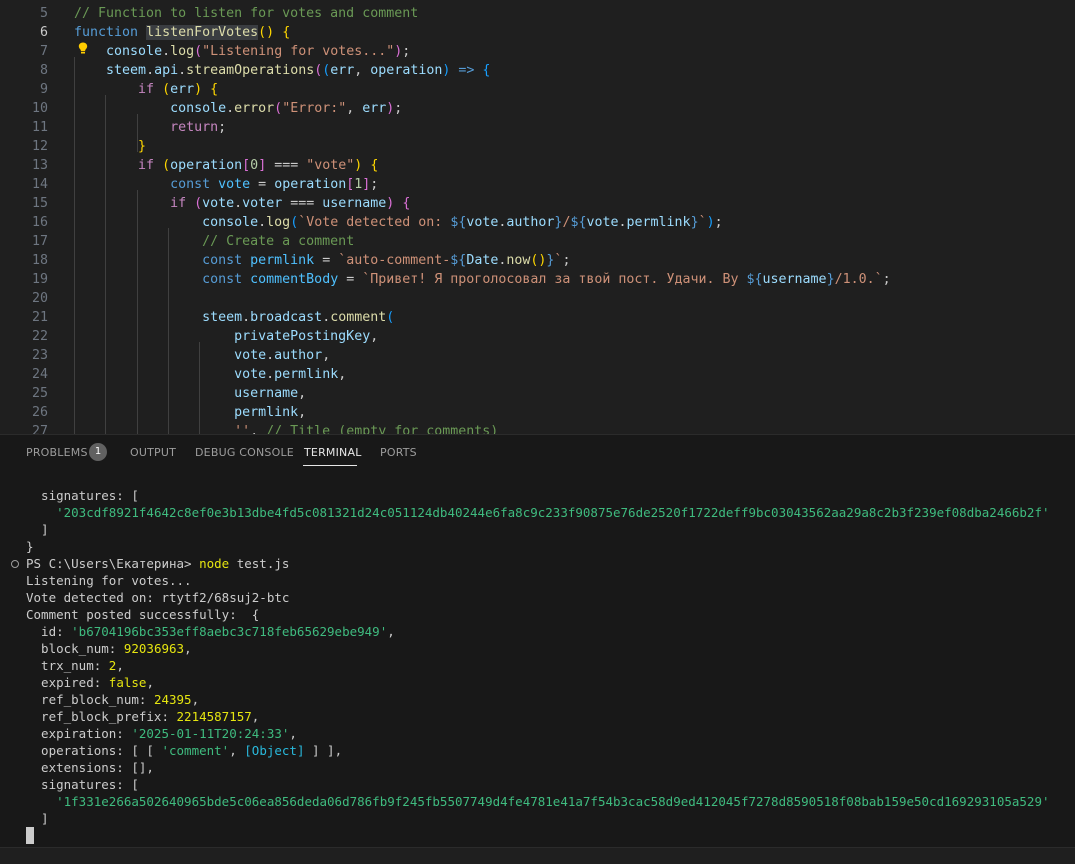  What do you see at coordinates (214, 716) in the screenshot?
I see `terminal-token: 2214587157` at bounding box center [214, 716].